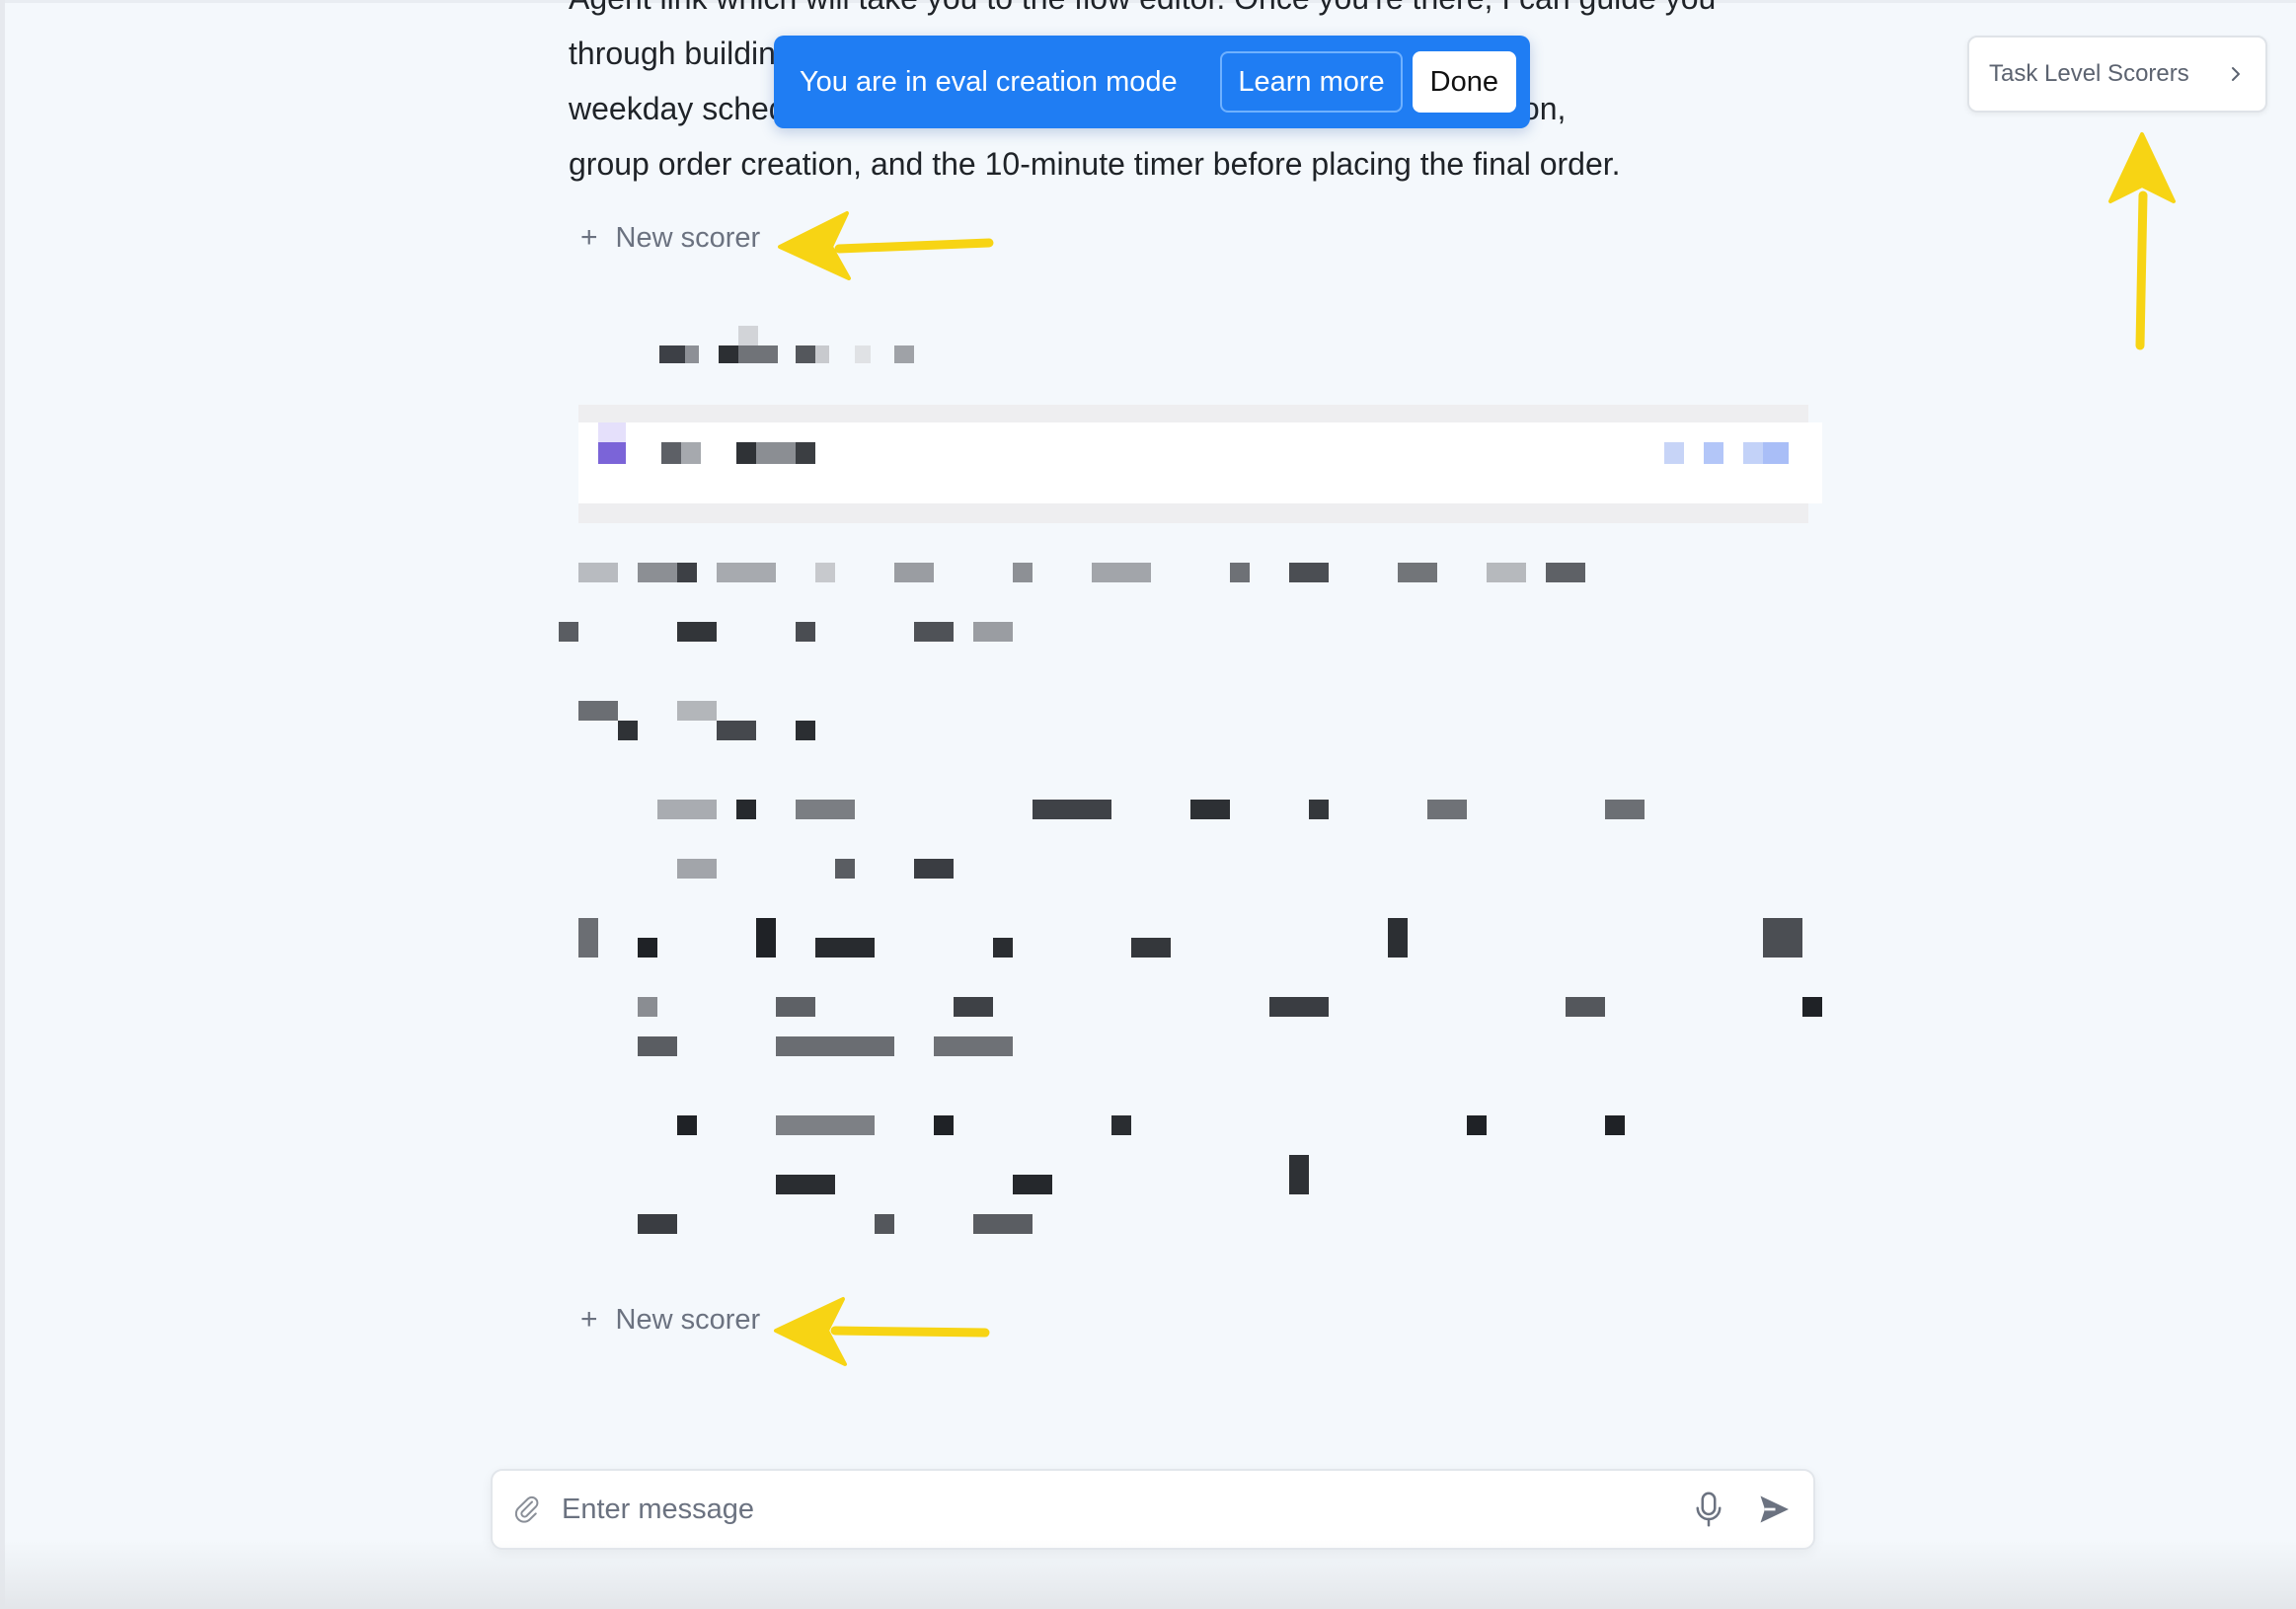 Image resolution: width=2296 pixels, height=1609 pixels. Describe the element at coordinates (2, 804) in the screenshot. I see `window-left-border` at that location.